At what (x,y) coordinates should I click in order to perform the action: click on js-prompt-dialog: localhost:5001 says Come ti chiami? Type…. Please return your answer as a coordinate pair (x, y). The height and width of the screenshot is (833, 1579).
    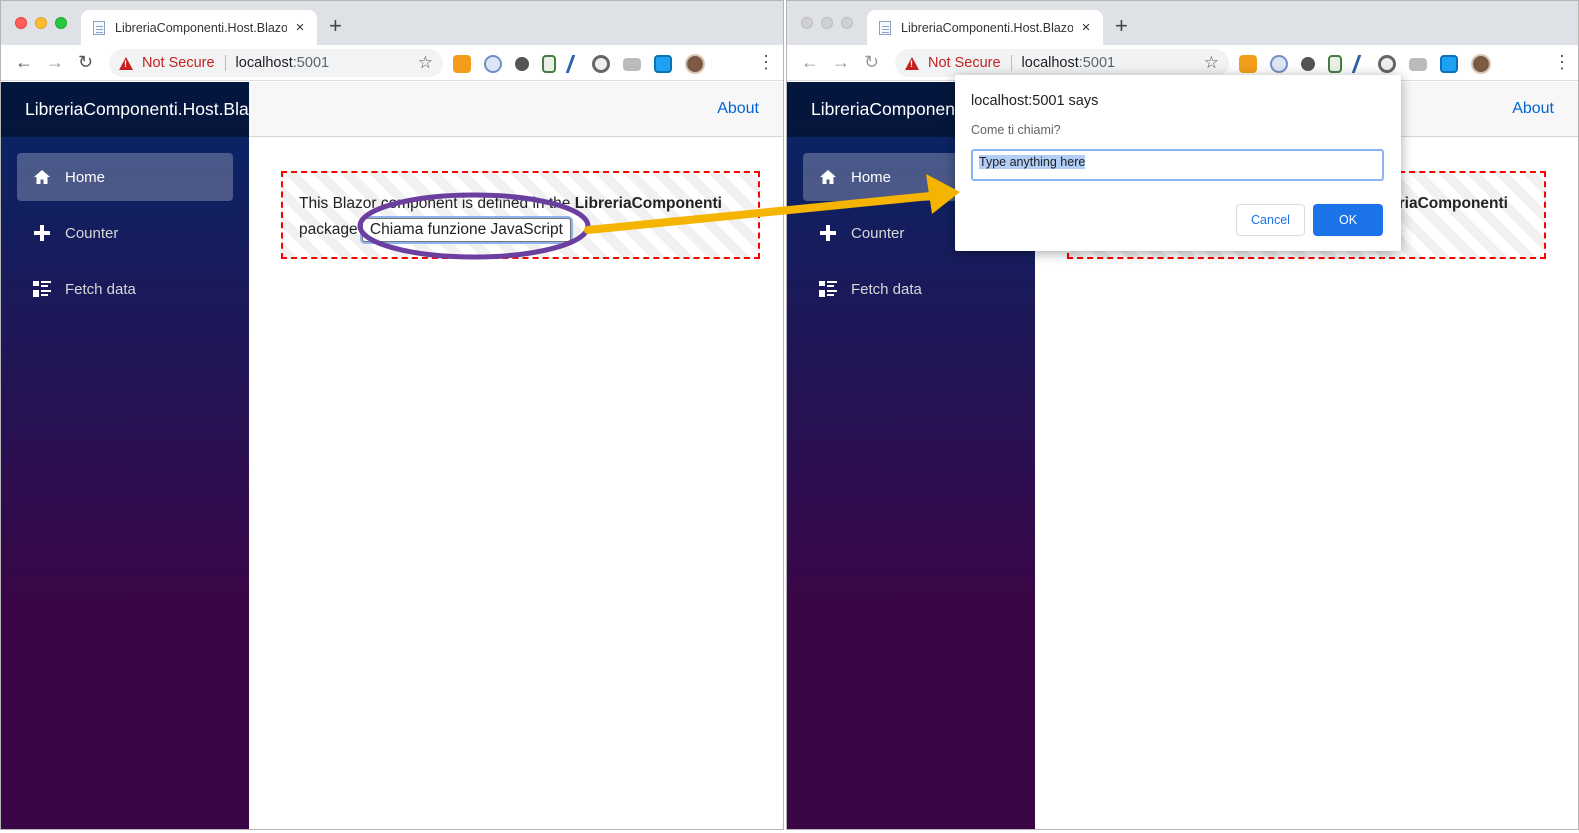
    Looking at the image, I should click on (1178, 163).